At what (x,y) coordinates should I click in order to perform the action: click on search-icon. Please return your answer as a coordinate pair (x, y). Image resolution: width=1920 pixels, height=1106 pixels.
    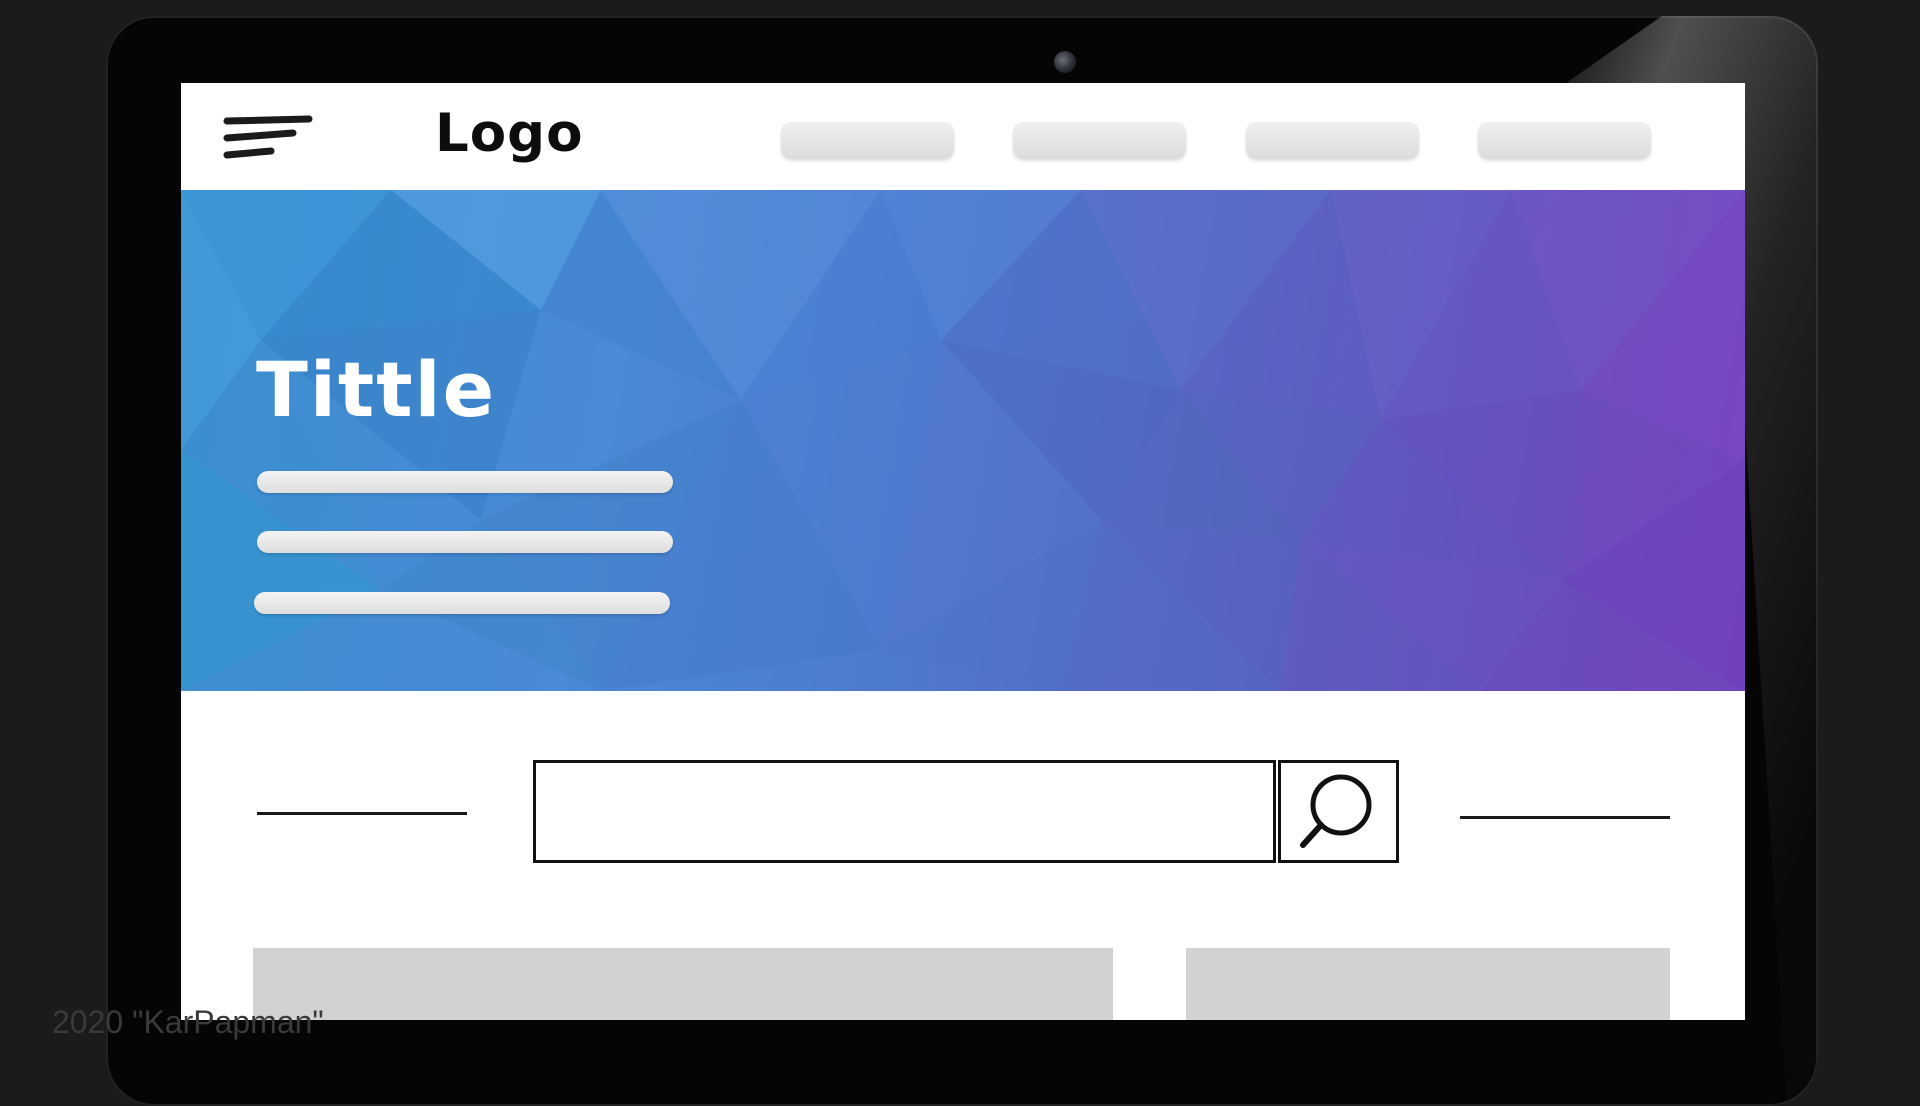
    Looking at the image, I should click on (1336, 811).